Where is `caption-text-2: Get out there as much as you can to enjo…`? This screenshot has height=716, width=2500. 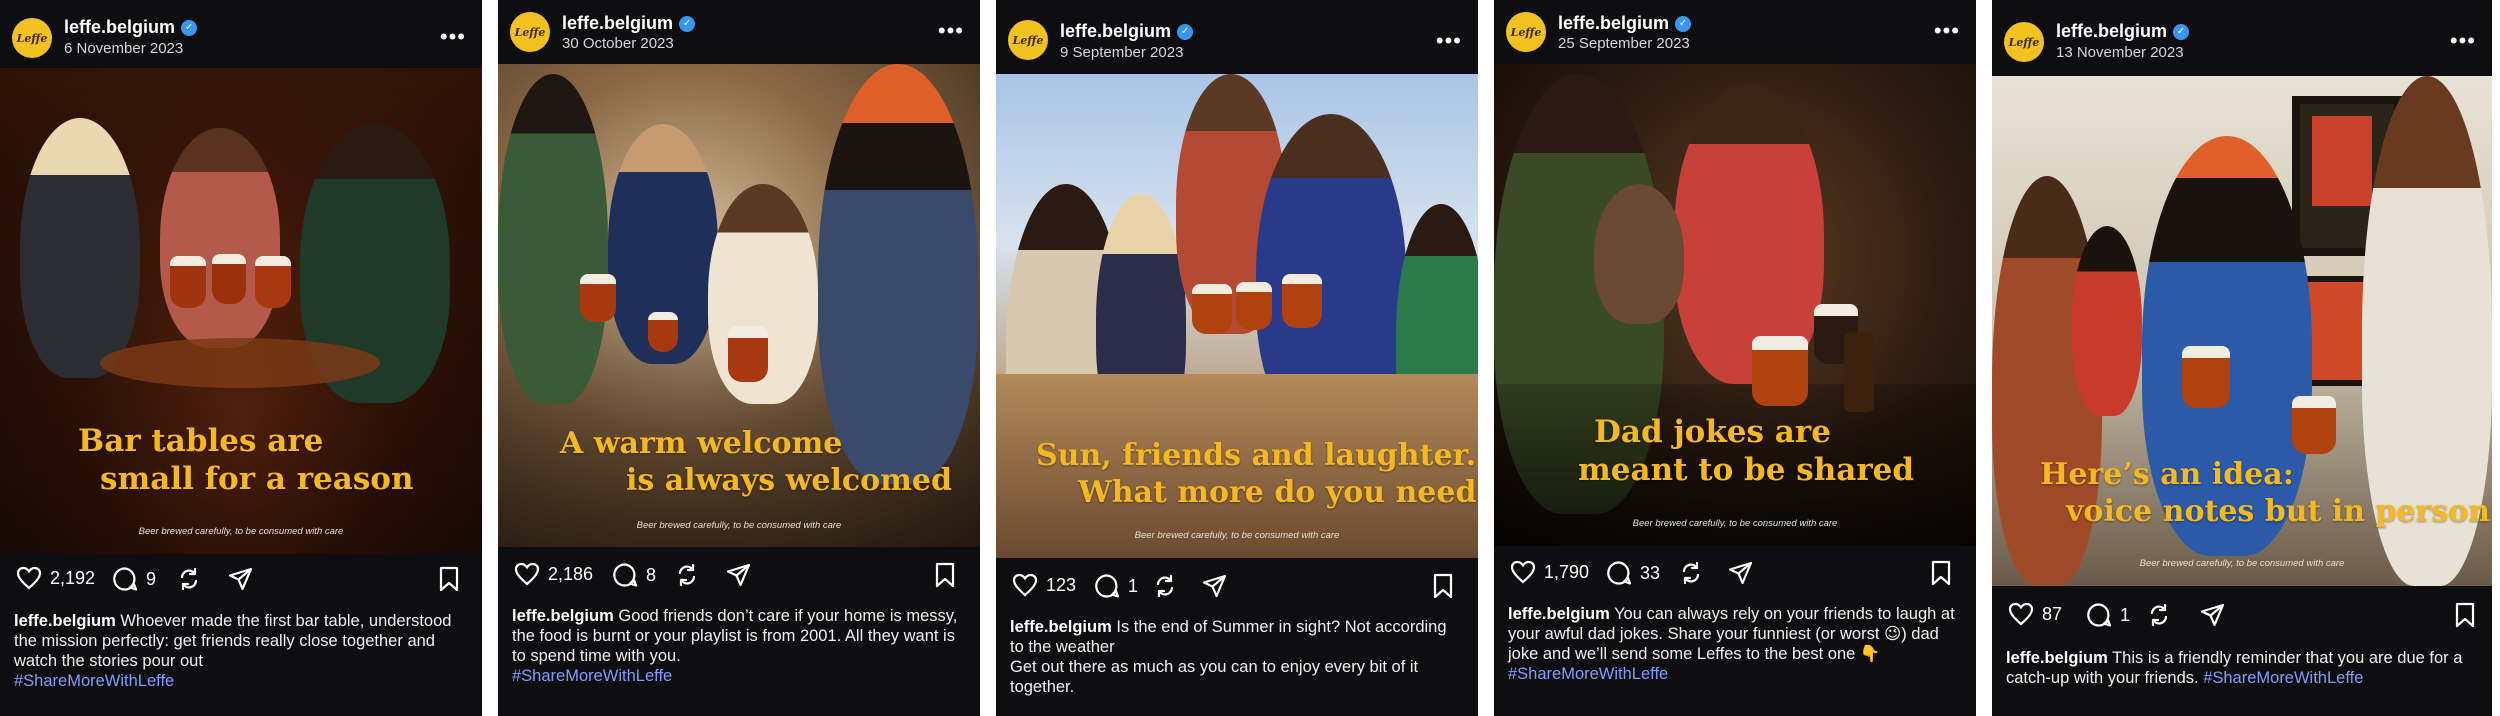
caption-text-2: Get out there as much as you can to enjo… is located at coordinates (1214, 677).